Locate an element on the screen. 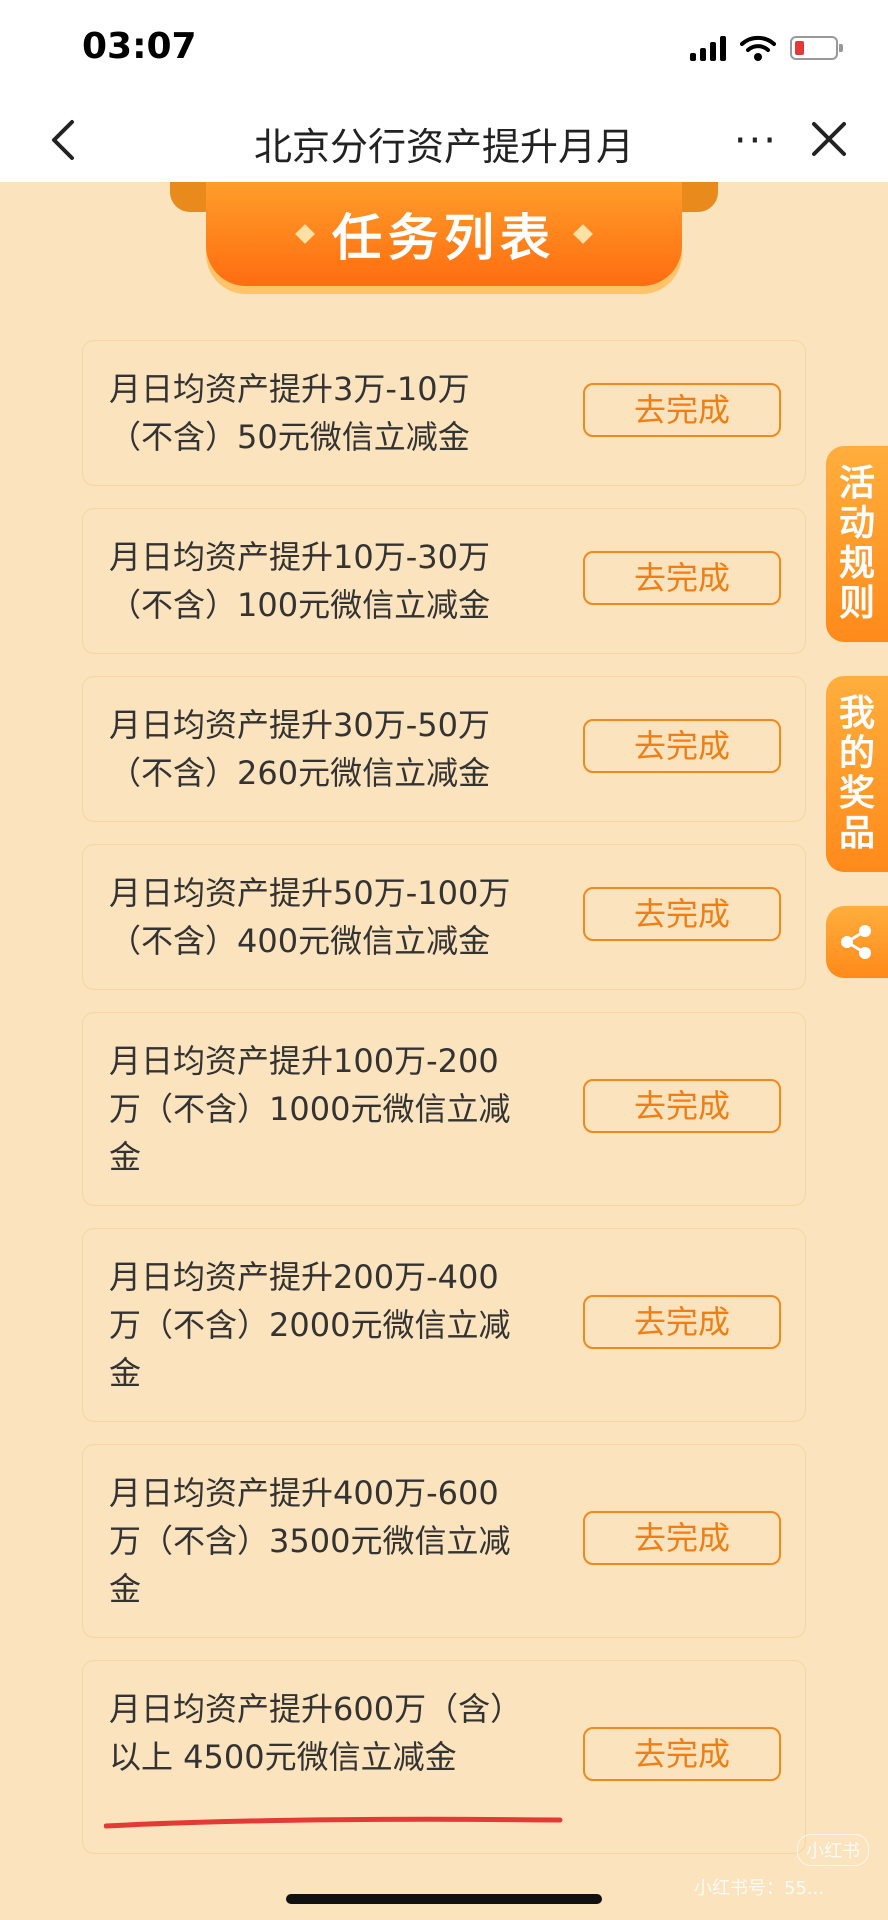  prizes-char: 我 is located at coordinates (856, 713).